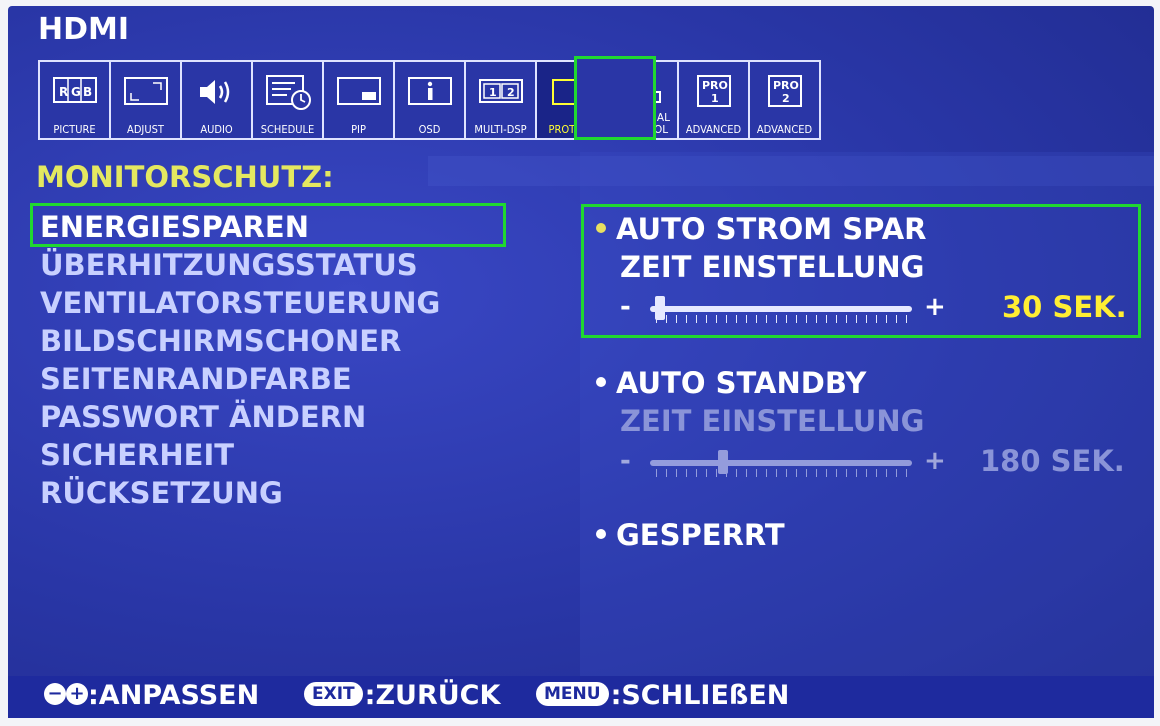  What do you see at coordinates (55, 693) in the screenshot?
I see `minus-button-icon: −` at bounding box center [55, 693].